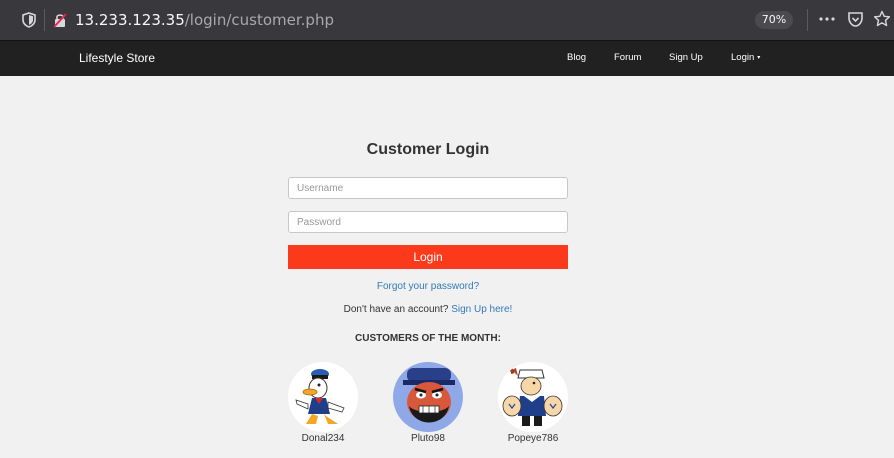  What do you see at coordinates (29, 20) in the screenshot?
I see `shield-icon` at bounding box center [29, 20].